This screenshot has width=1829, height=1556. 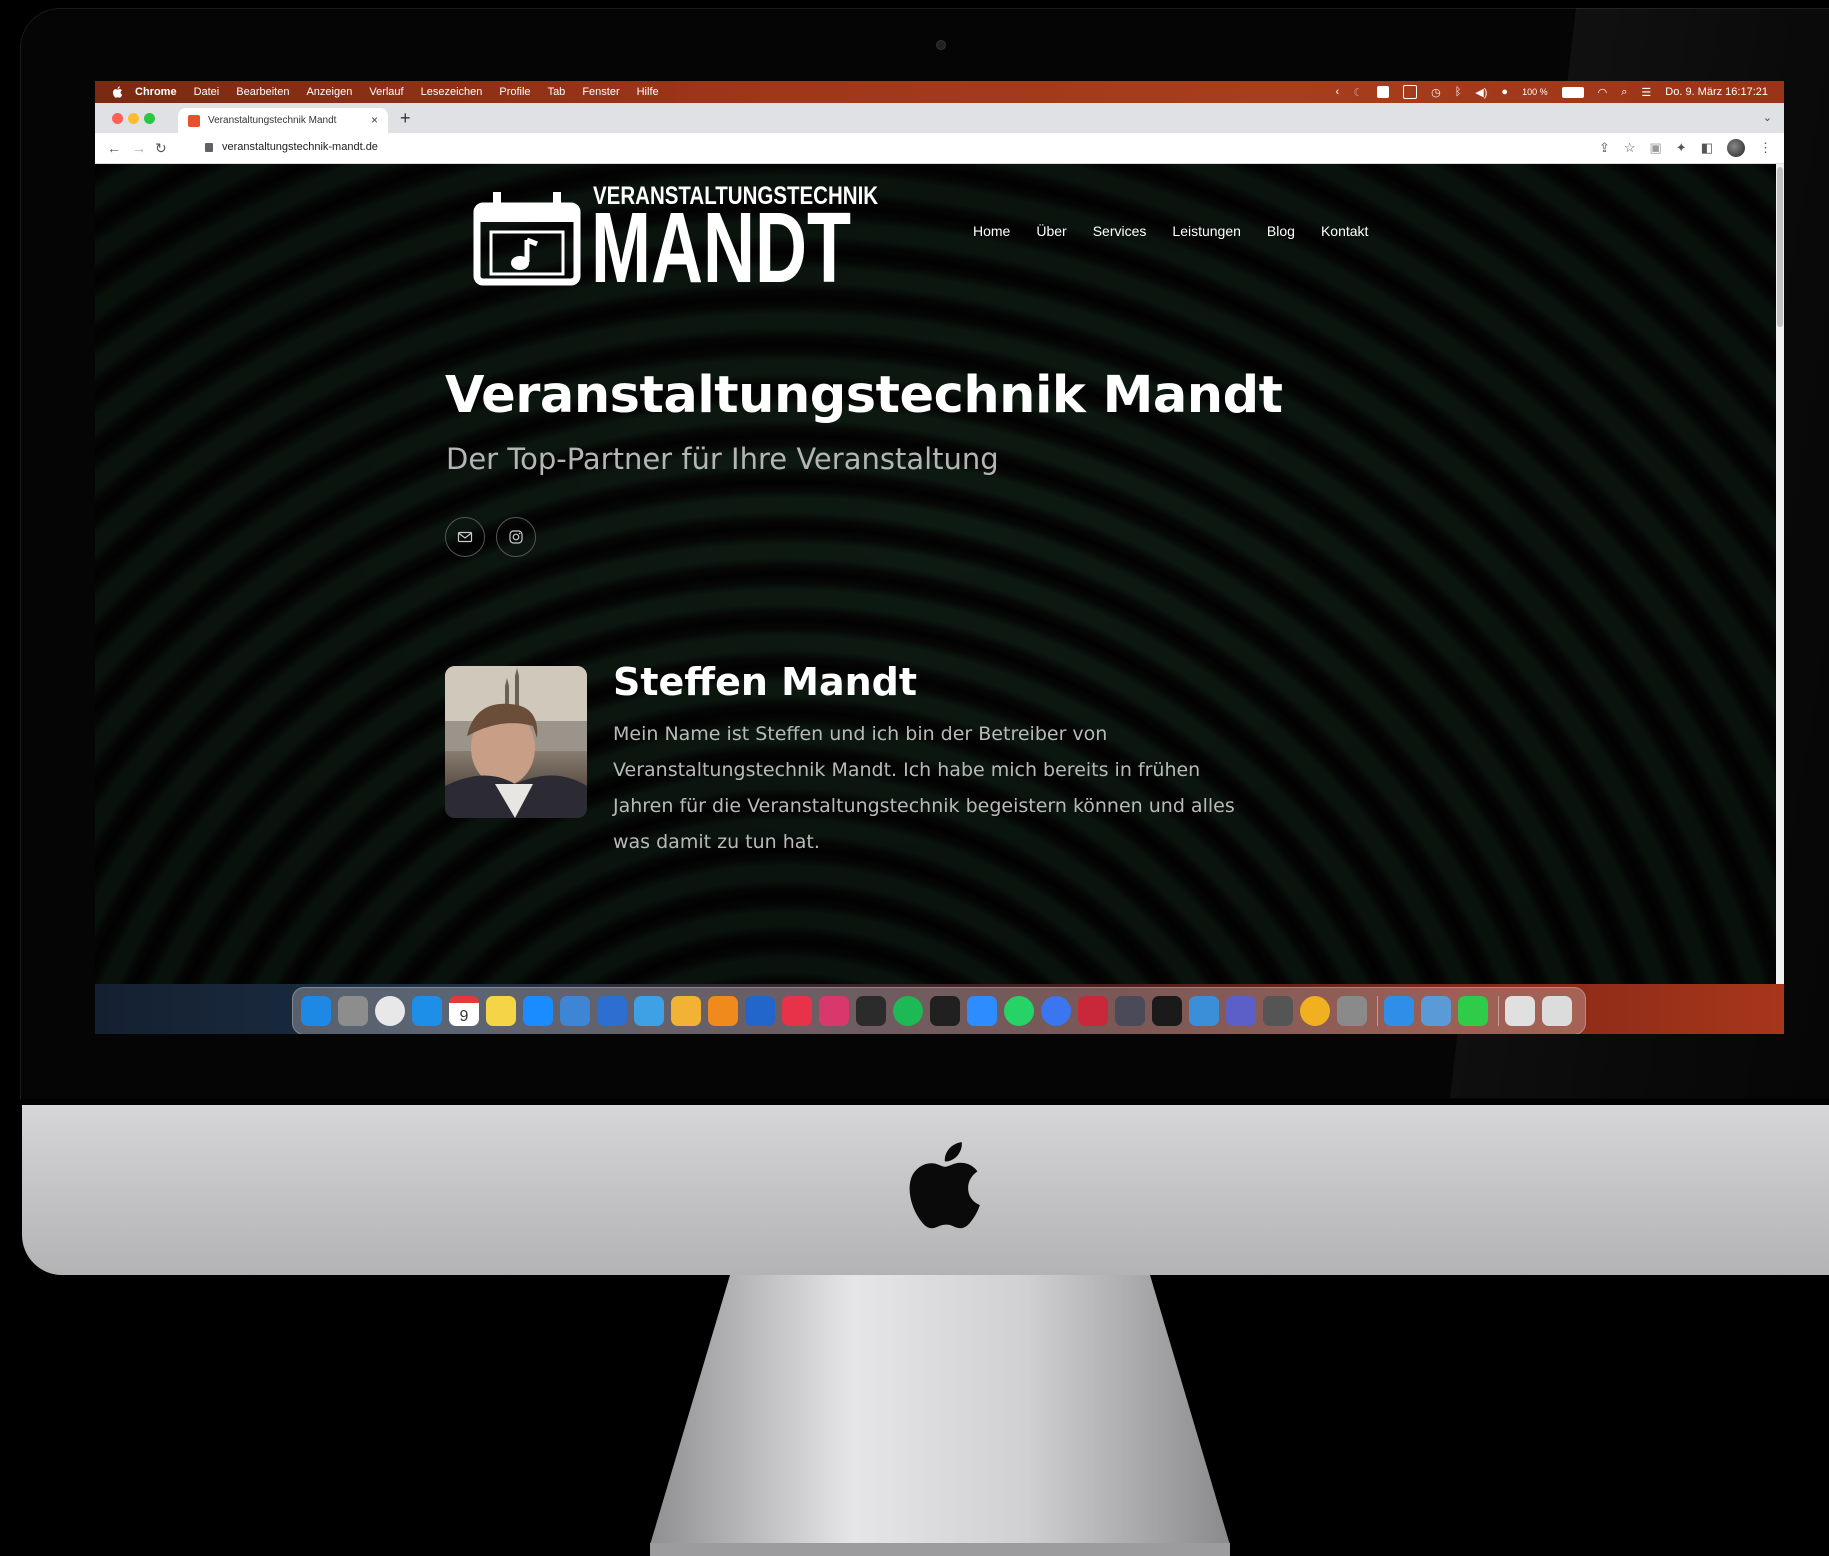 I want to click on activity-icon, so click(x=1167, y=1011).